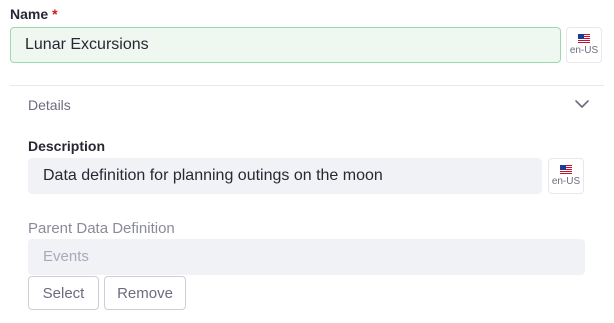 The width and height of the screenshot is (614, 323). I want to click on parent-data-definition-input: Events, so click(306, 257).